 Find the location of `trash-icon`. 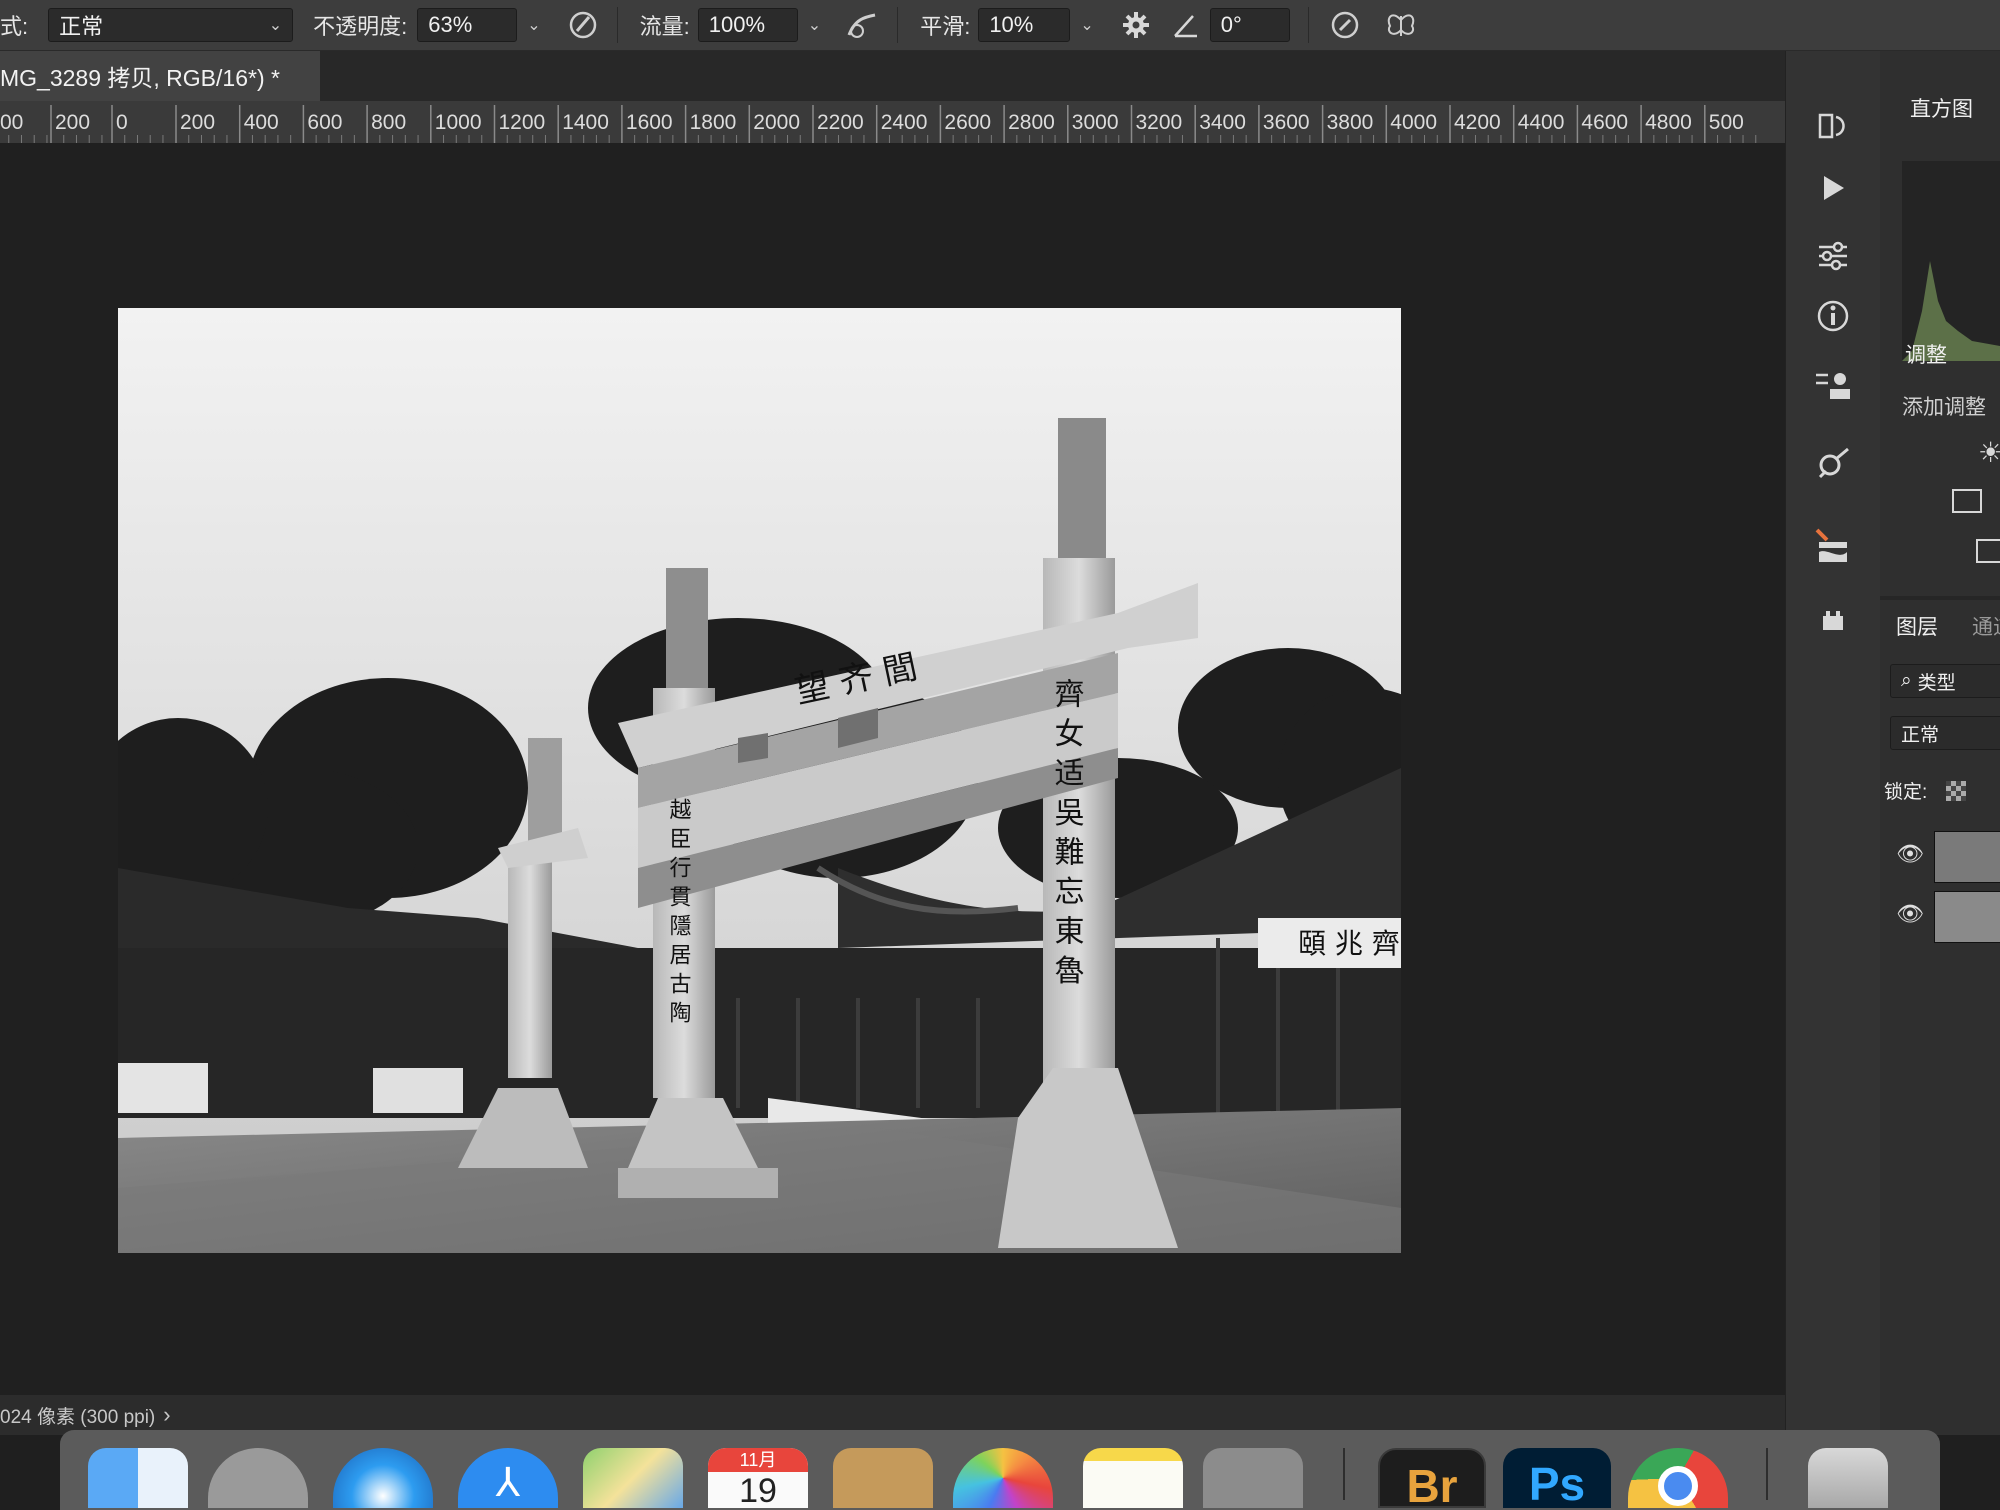

trash-icon is located at coordinates (1848, 1478).